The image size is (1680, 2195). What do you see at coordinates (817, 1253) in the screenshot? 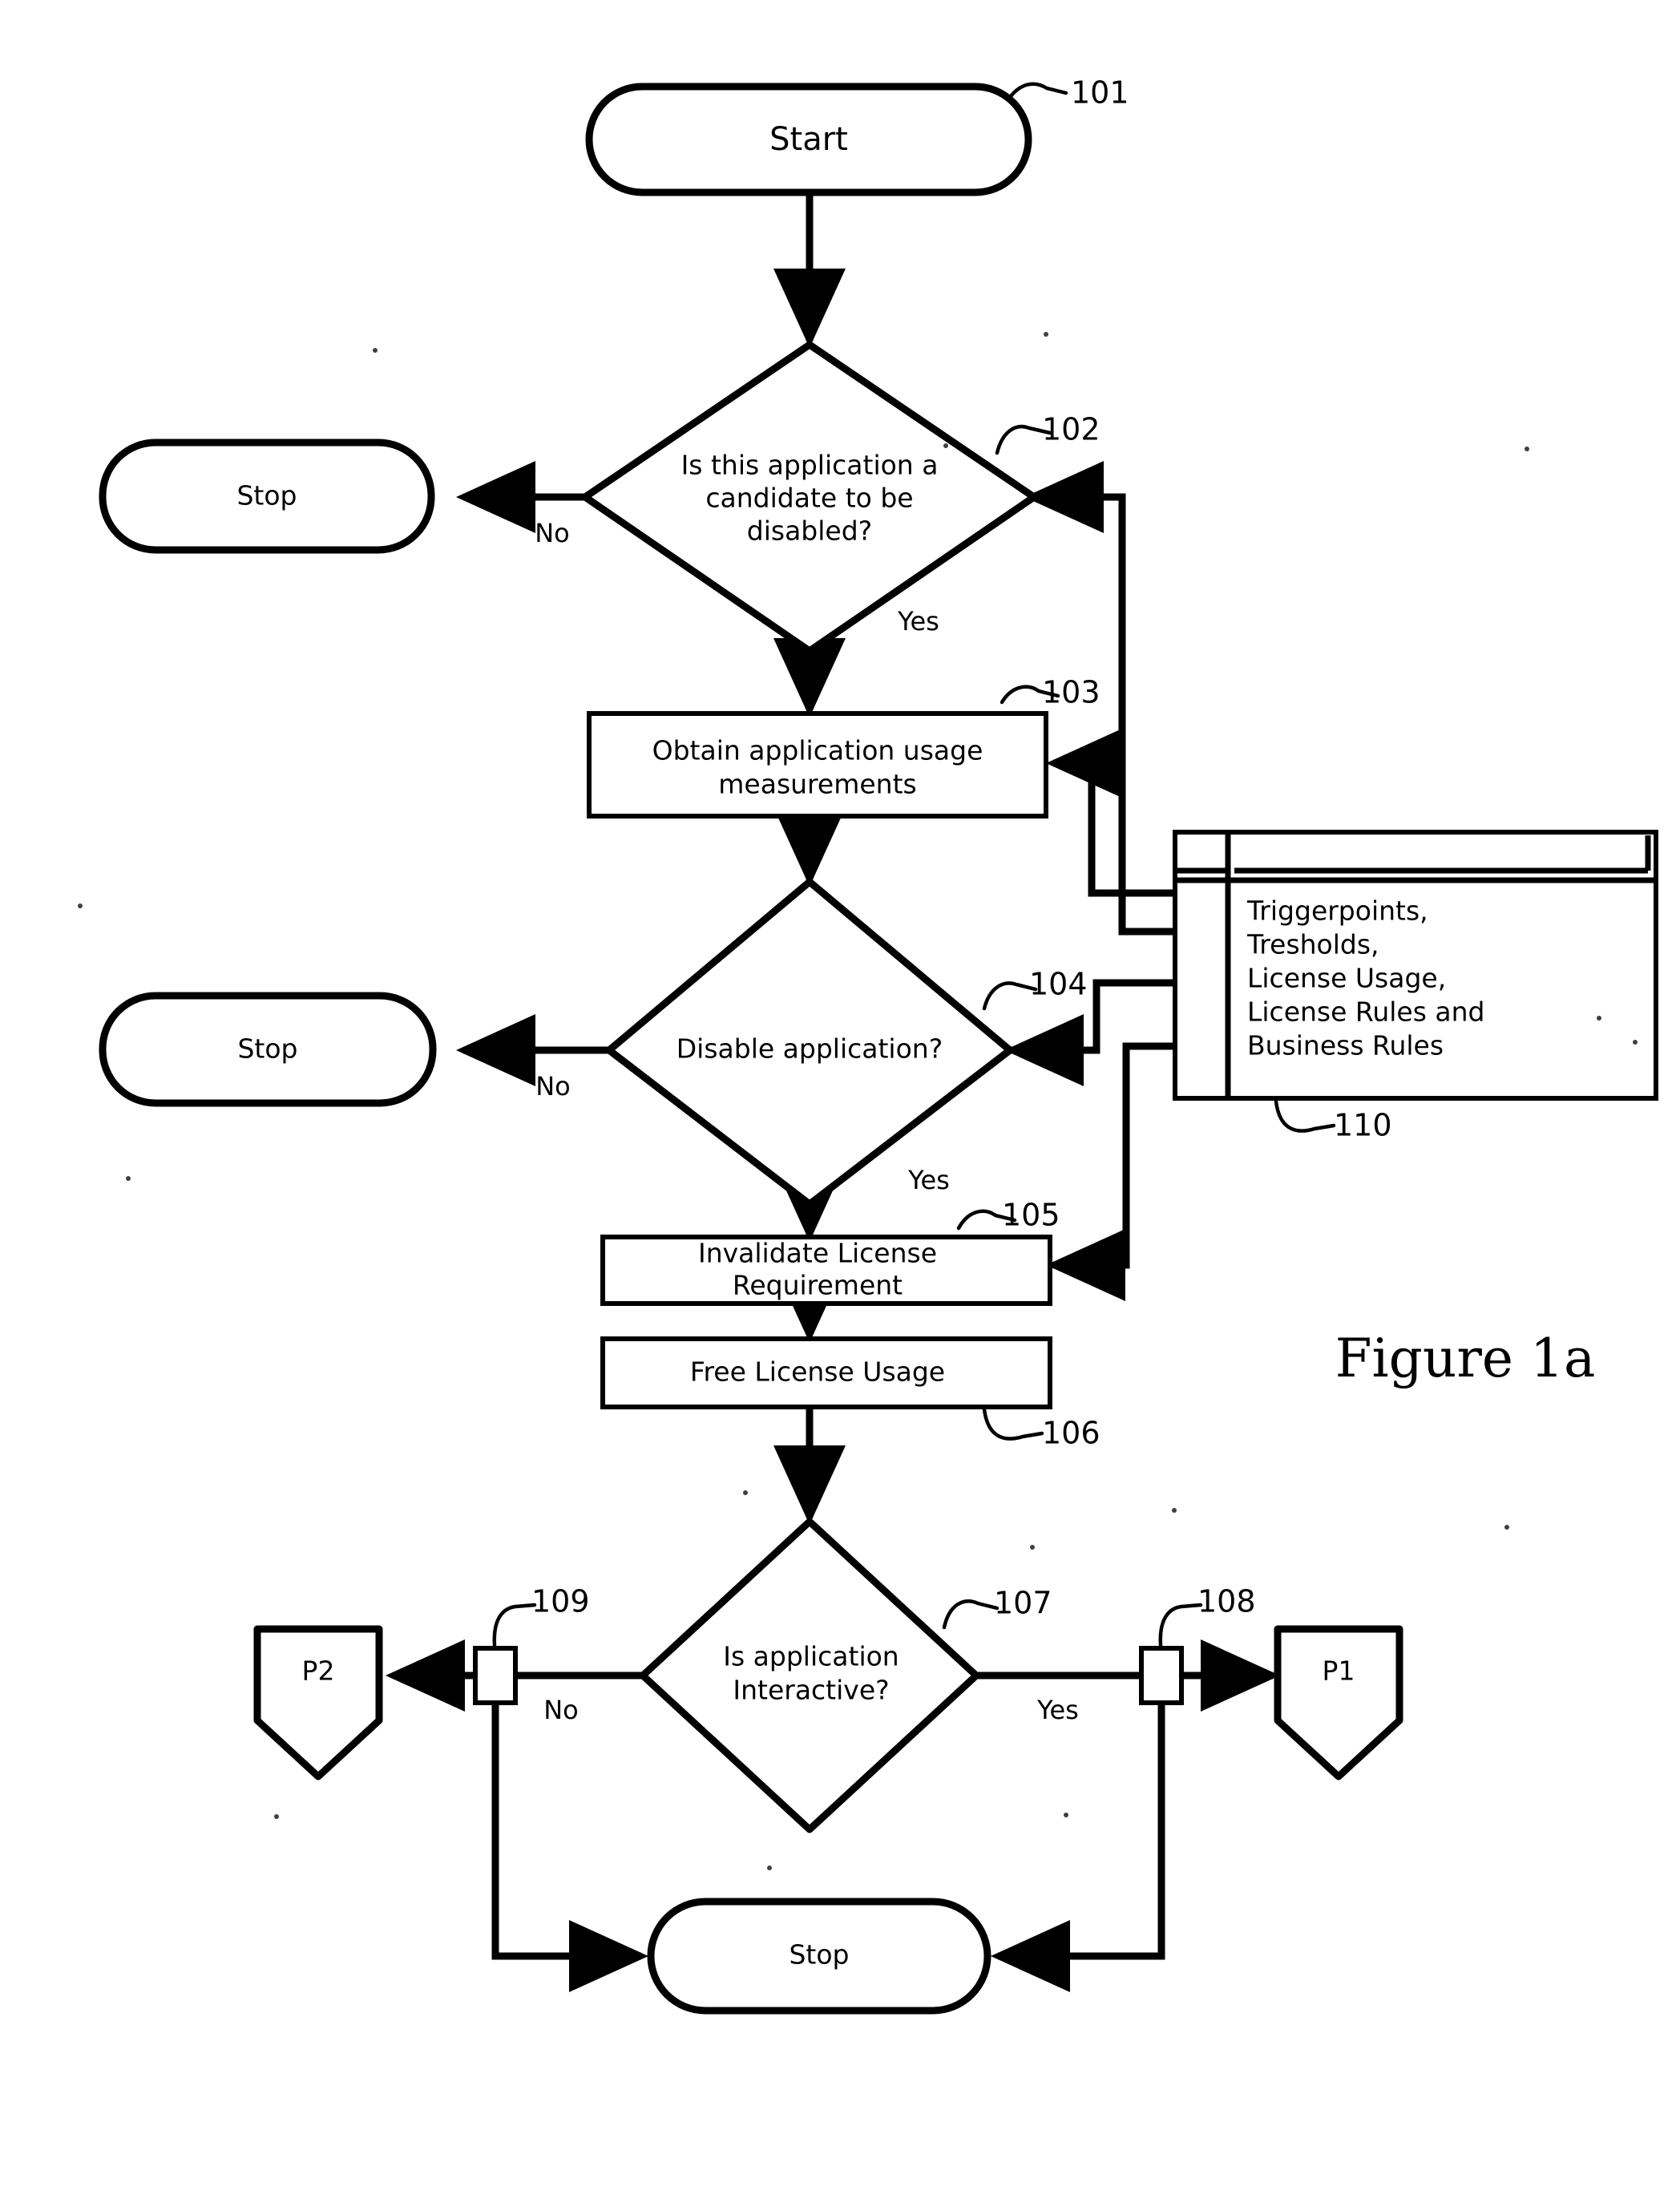
I see `node-invalidate-license-line-1: Invalidate License` at bounding box center [817, 1253].